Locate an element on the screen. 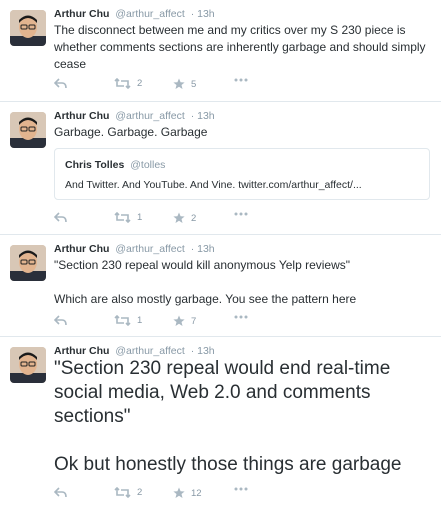 The height and width of the screenshot is (509, 441). like-count: 7 is located at coordinates (194, 321).